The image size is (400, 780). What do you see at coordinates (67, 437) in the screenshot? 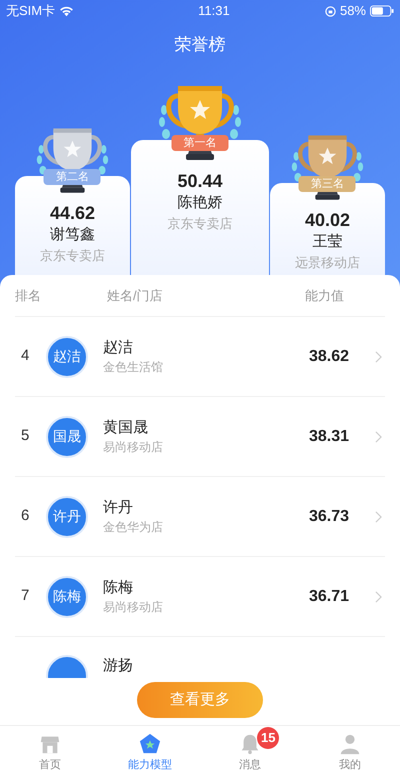
I see `avatar: 国晟` at bounding box center [67, 437].